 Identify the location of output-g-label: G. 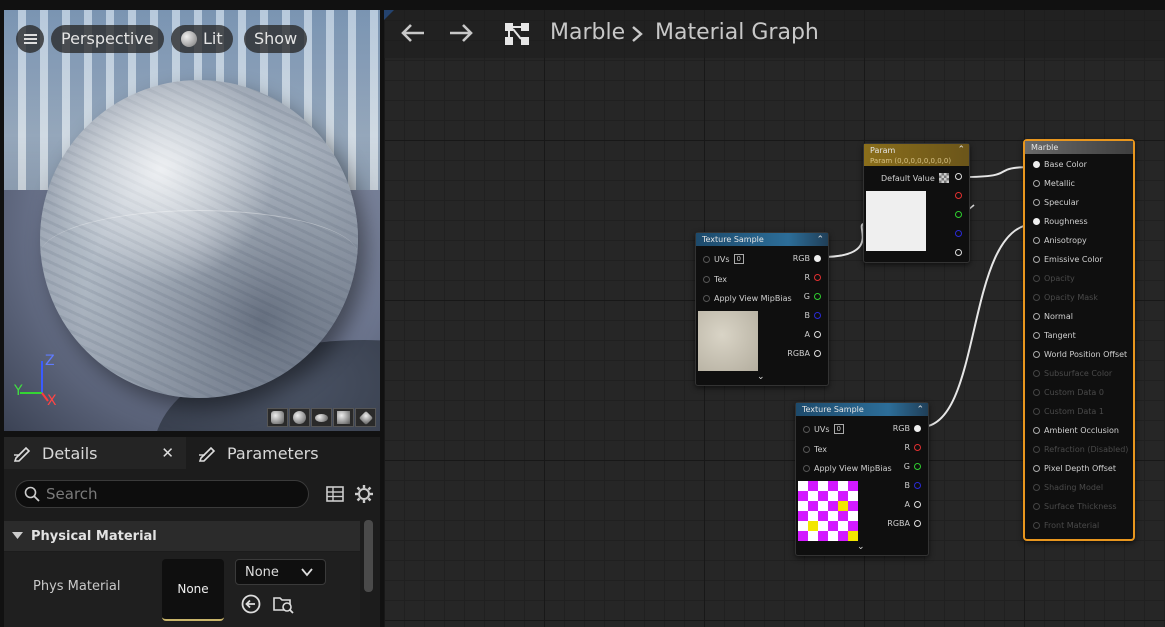
(906, 466).